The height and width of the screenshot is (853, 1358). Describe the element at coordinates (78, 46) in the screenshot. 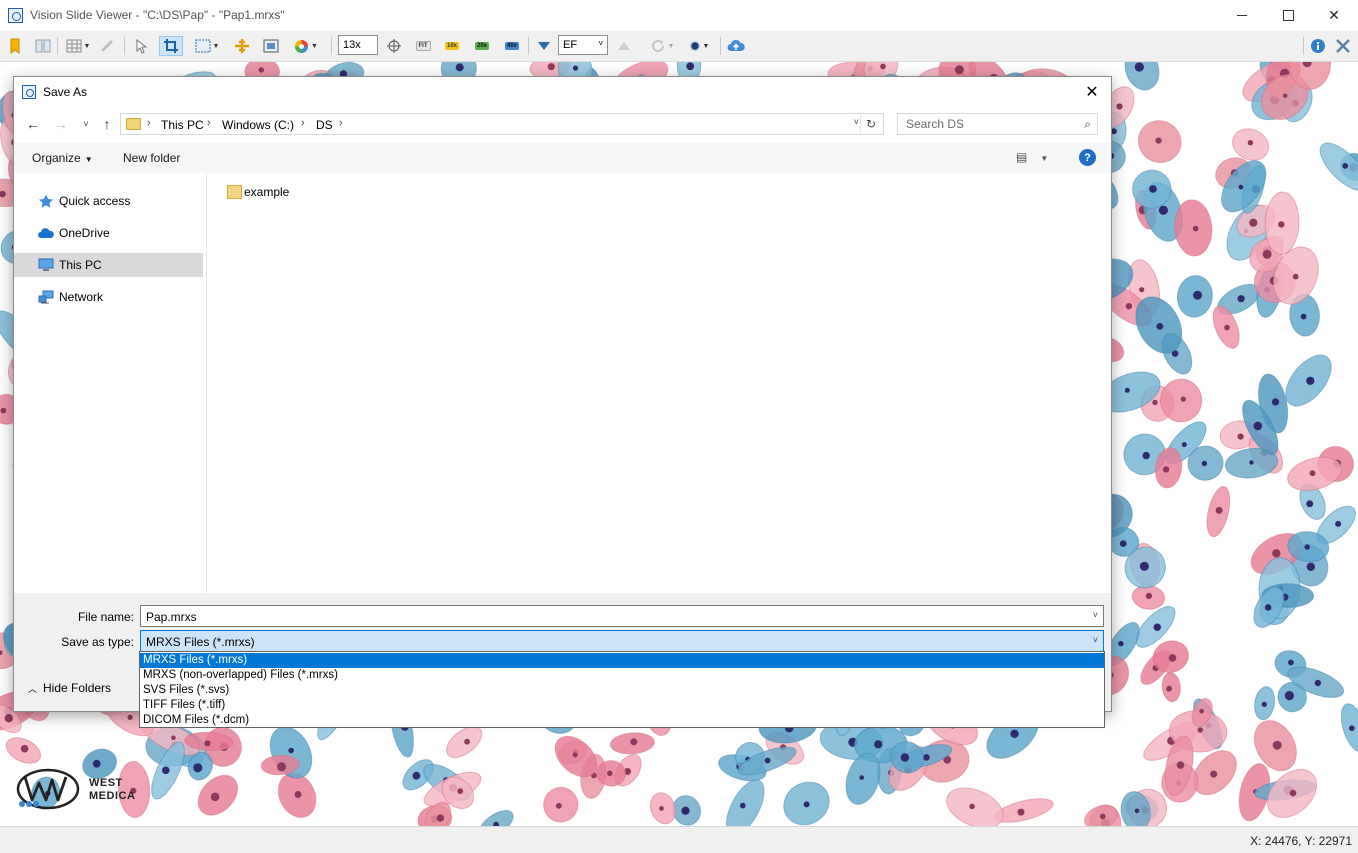

I see `grid-button: ▼` at that location.